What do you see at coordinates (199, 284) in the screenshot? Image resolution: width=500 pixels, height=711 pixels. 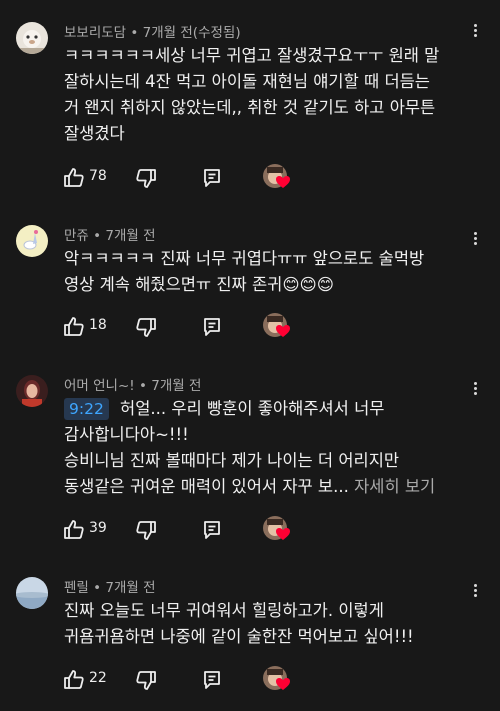 I see `comment-line: 영상 계속 해줬으면ㅠ 진짜 존귀😊😊😊` at bounding box center [199, 284].